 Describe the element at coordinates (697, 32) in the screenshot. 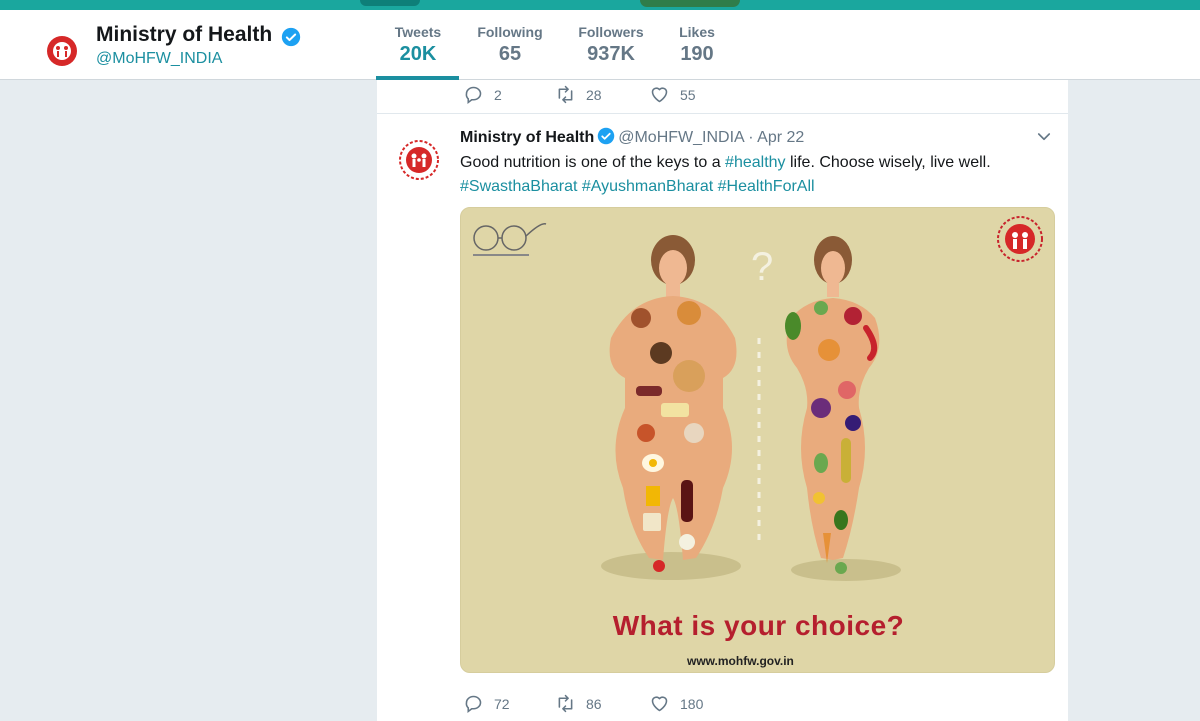

I see `stat-label: Likes` at that location.